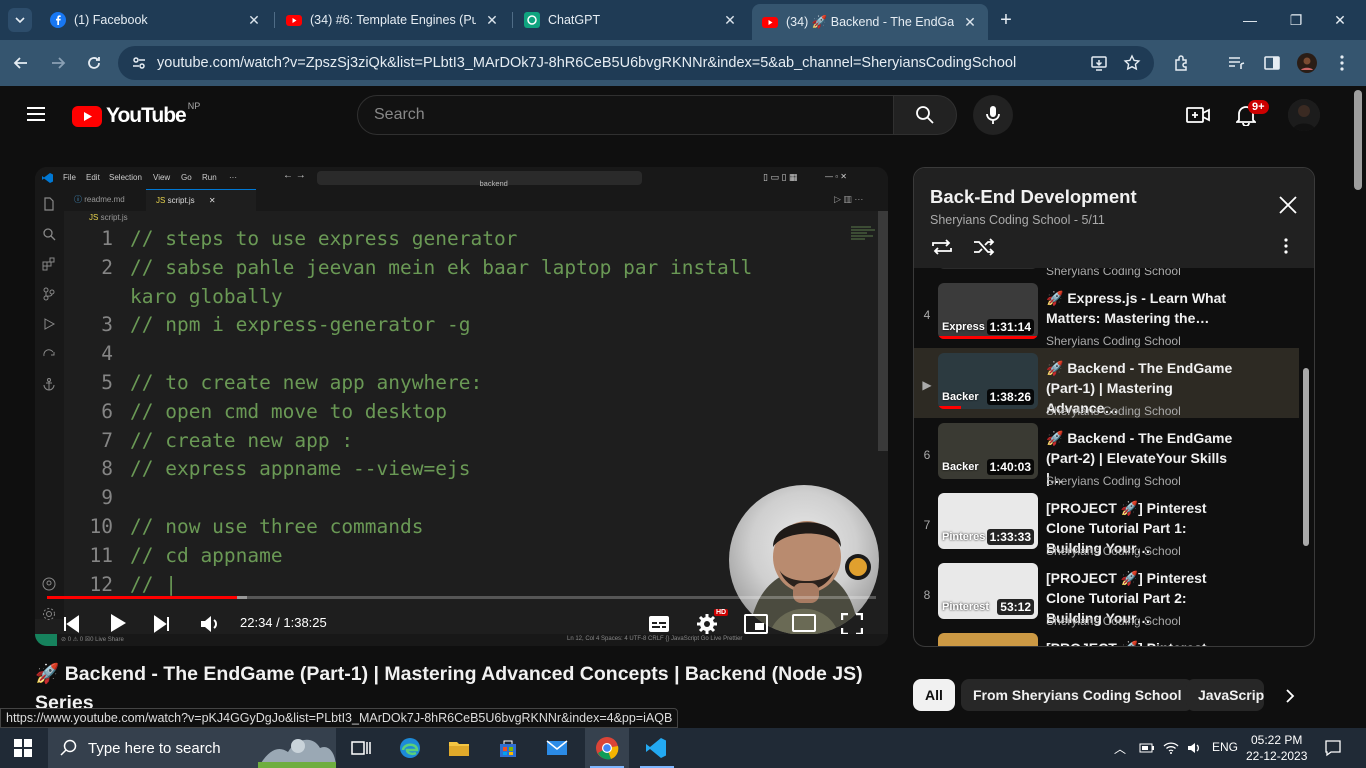  What do you see at coordinates (1106, 637) in the screenshot?
I see `playlist-item: [PROJECT 🚀] Pinterest Clone` at bounding box center [1106, 637].